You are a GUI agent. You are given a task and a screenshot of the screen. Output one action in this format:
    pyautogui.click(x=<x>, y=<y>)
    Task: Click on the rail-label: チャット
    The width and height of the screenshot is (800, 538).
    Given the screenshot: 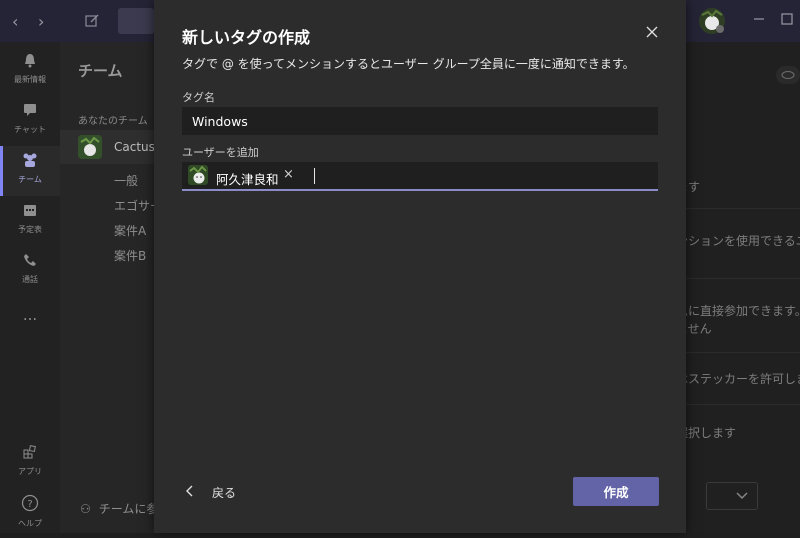 What is the action you would take?
    pyautogui.click(x=30, y=129)
    